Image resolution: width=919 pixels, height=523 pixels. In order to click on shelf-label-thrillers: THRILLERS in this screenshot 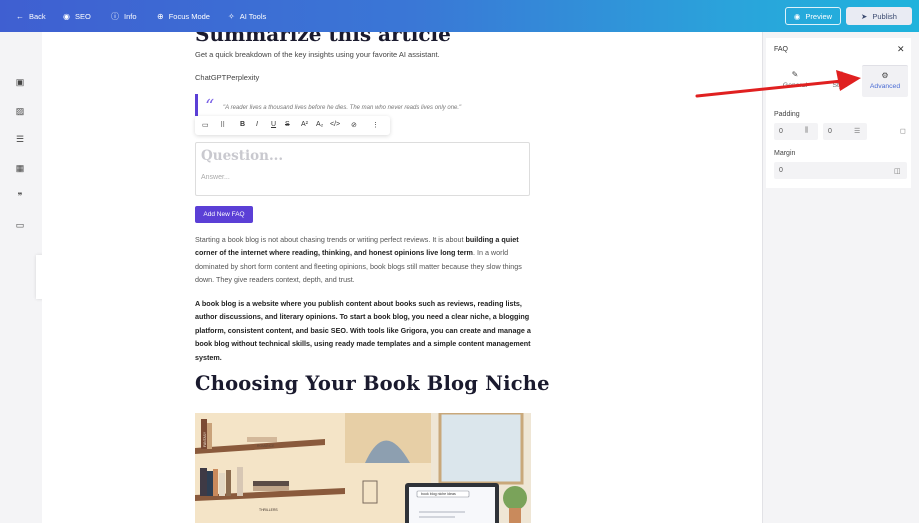, I will do `click(268, 510)`.